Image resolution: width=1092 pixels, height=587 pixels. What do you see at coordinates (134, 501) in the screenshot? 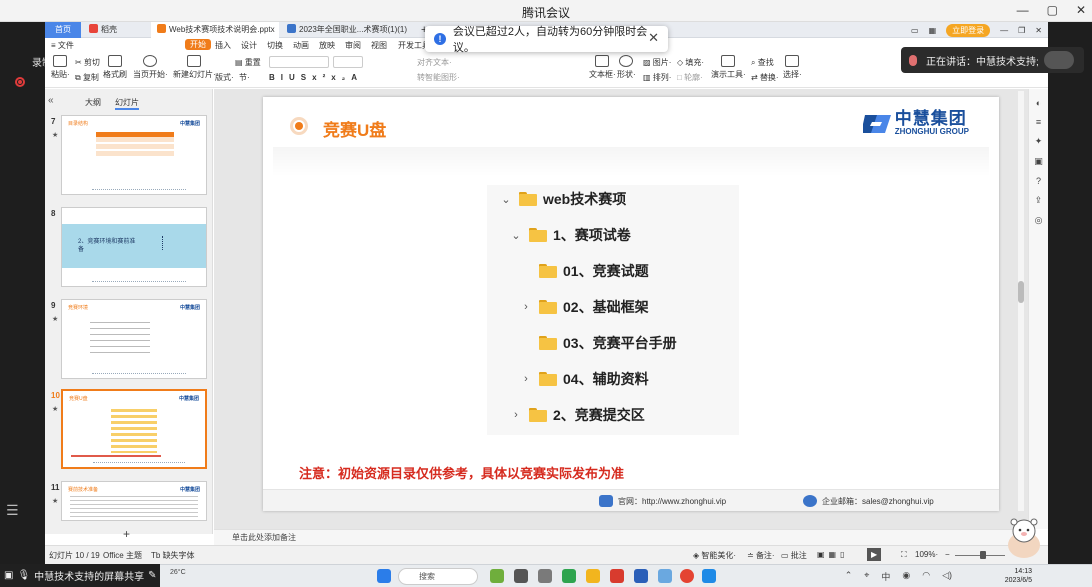
I see `slide-thumb-11: 赛前技术准备 中慧集团` at bounding box center [134, 501].